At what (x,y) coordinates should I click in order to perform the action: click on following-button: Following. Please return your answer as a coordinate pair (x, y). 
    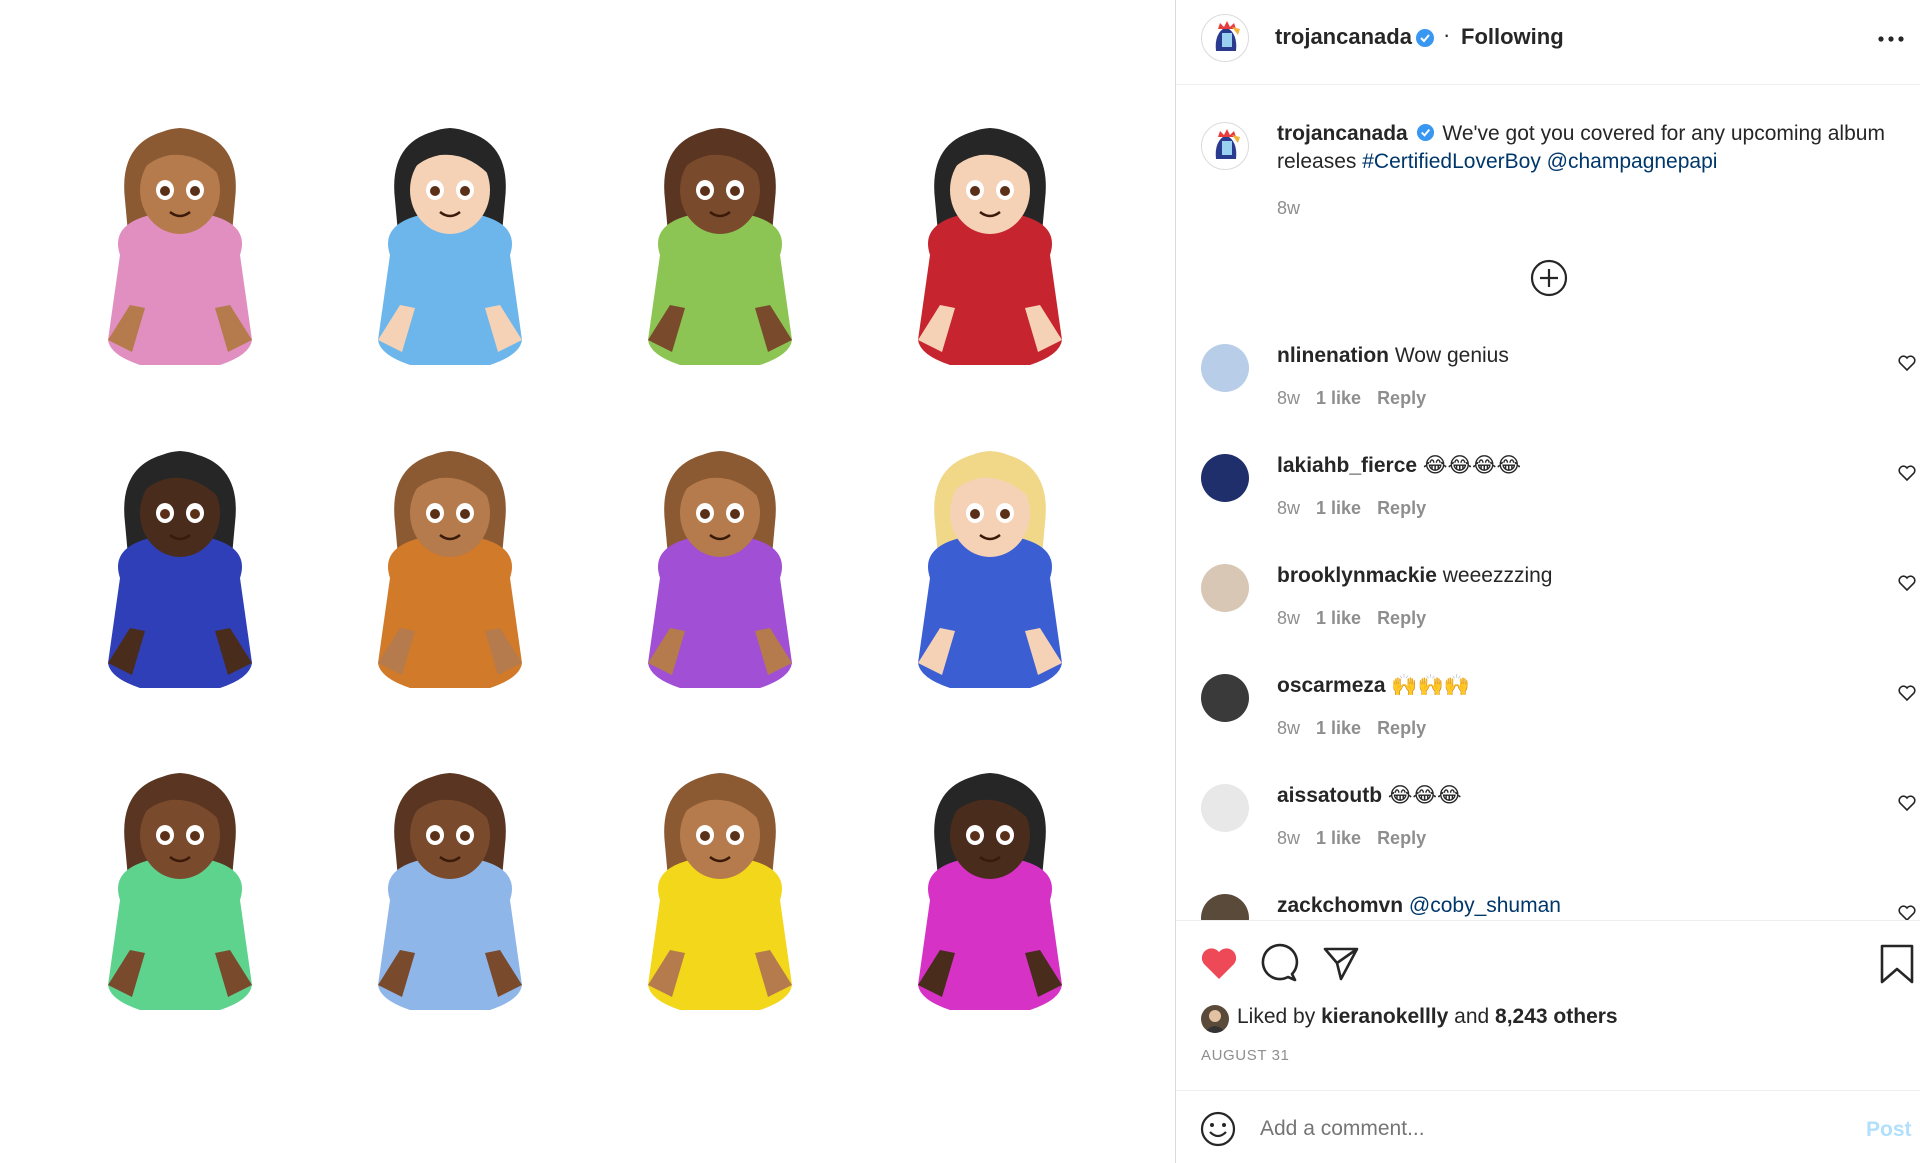
    Looking at the image, I should click on (1512, 37).